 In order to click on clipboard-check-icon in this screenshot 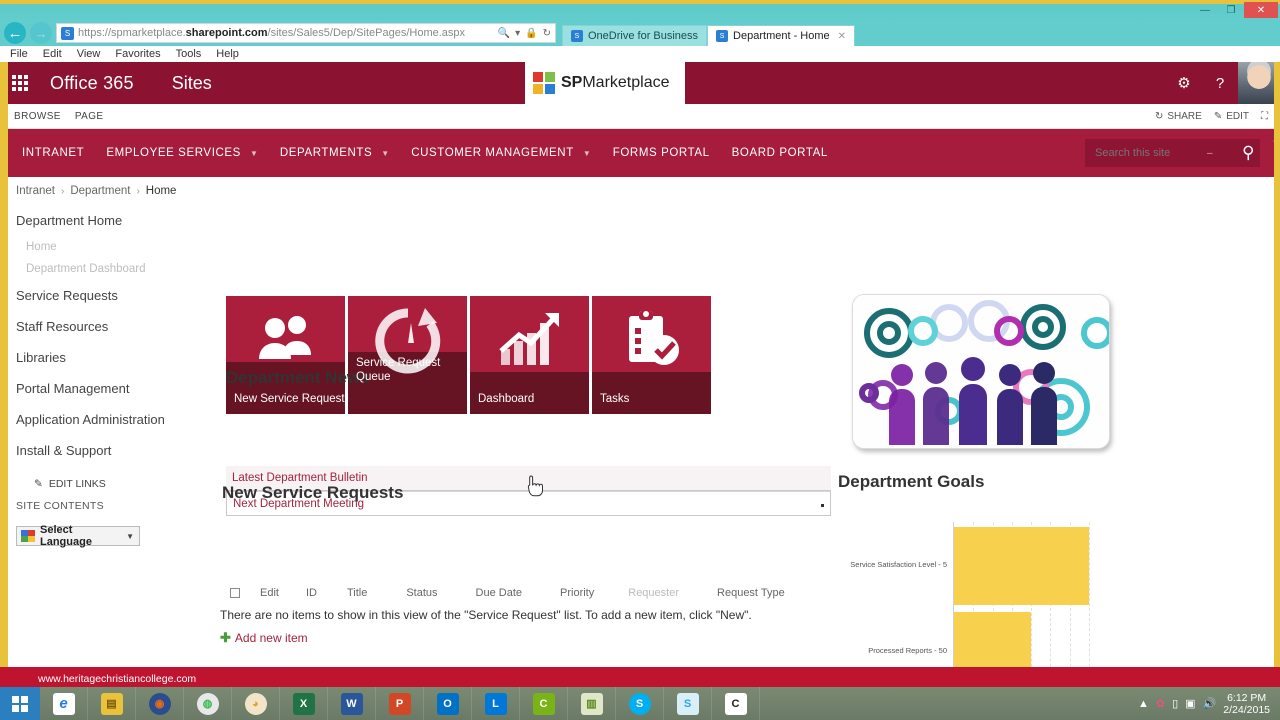, I will do `click(651, 339)`.